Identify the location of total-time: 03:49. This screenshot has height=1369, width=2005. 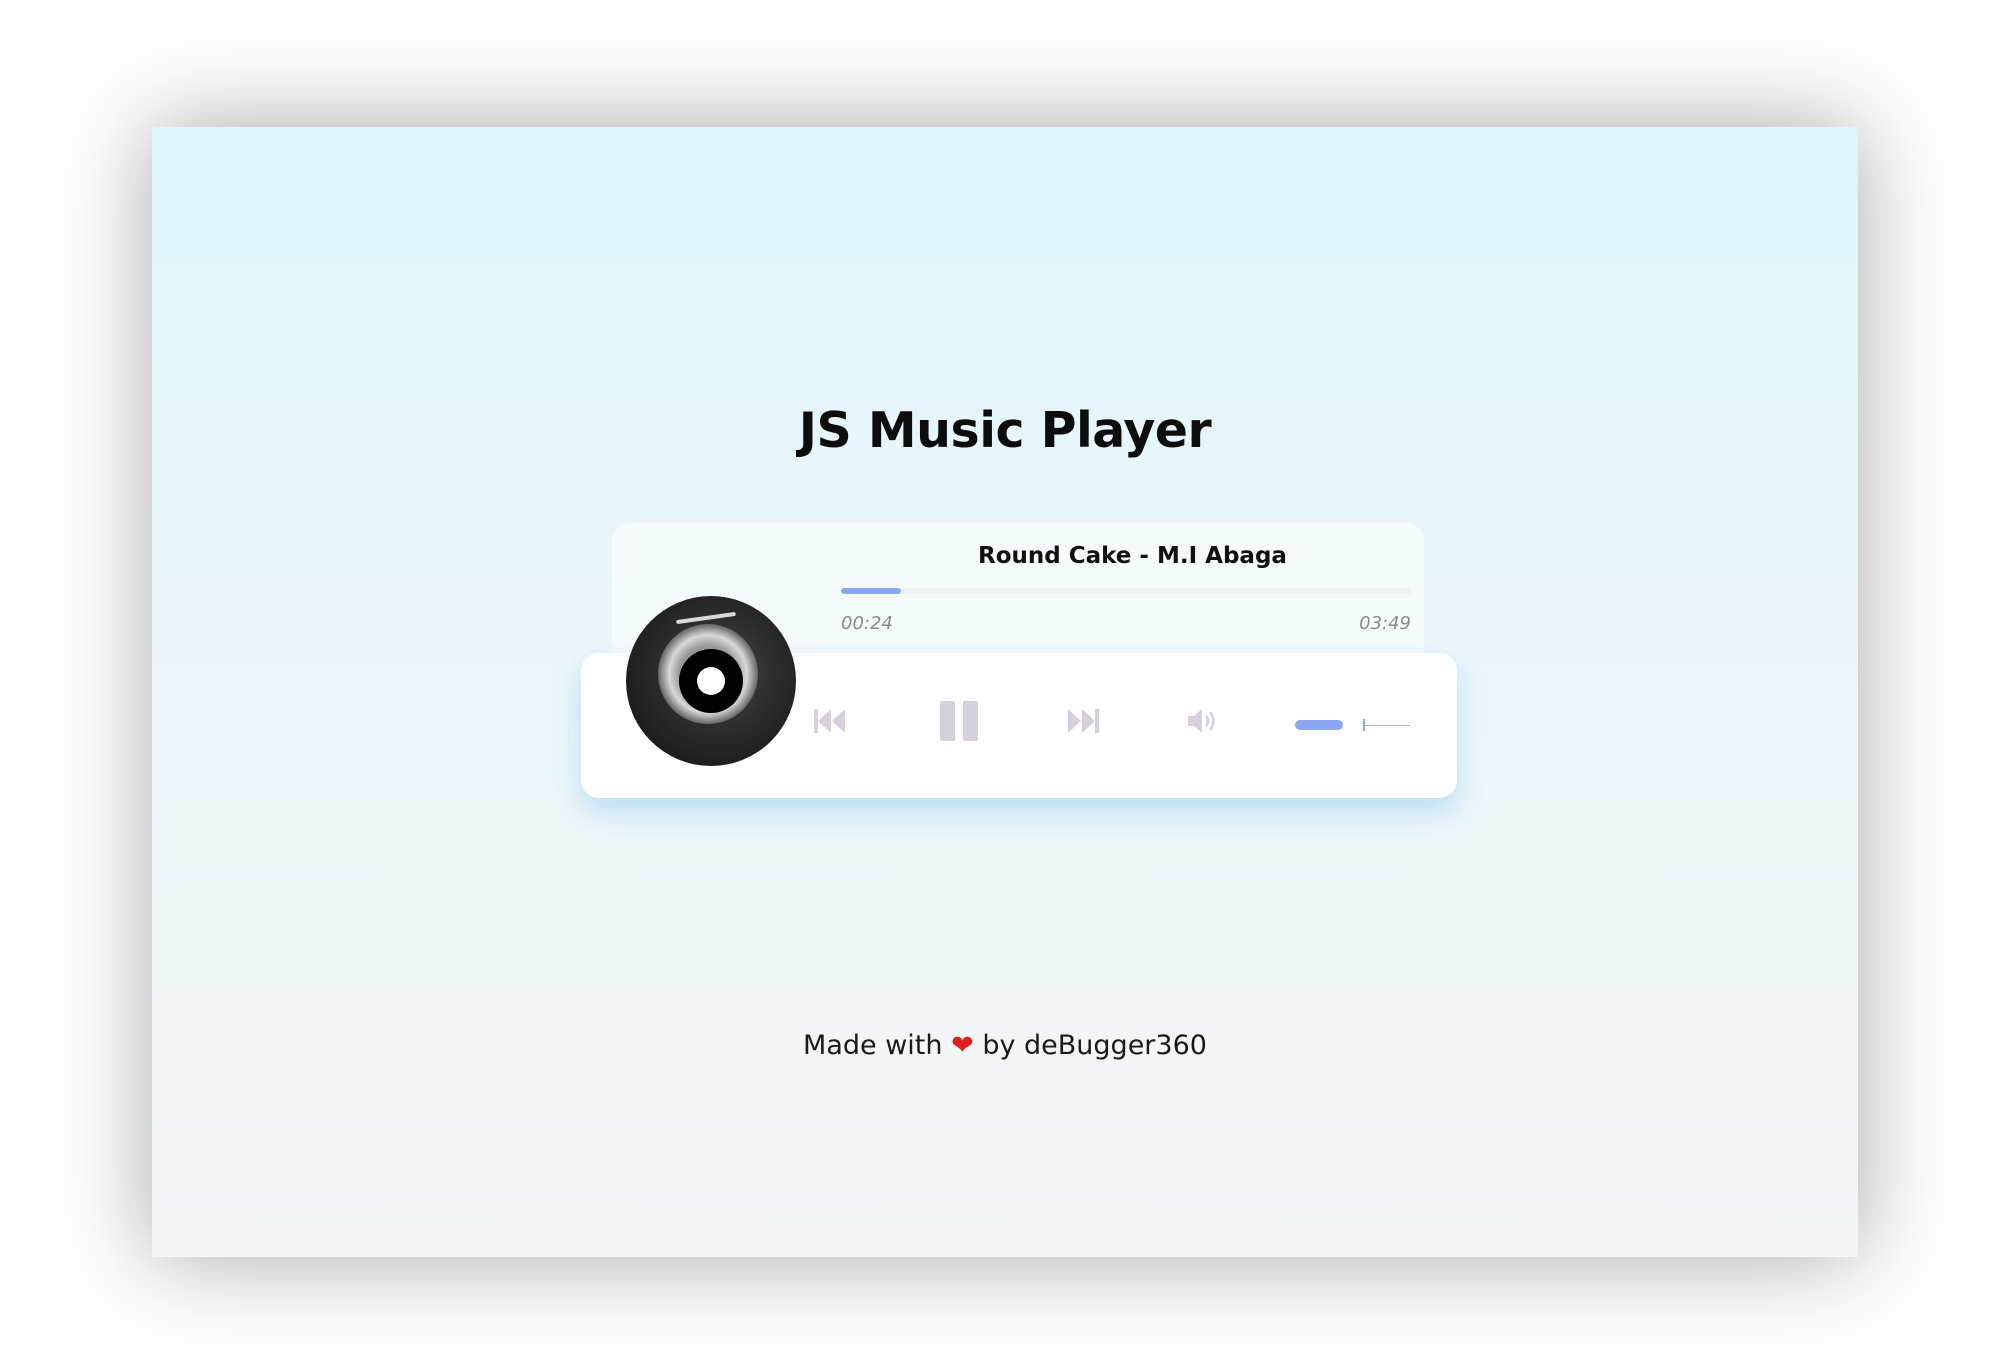
(1385, 623).